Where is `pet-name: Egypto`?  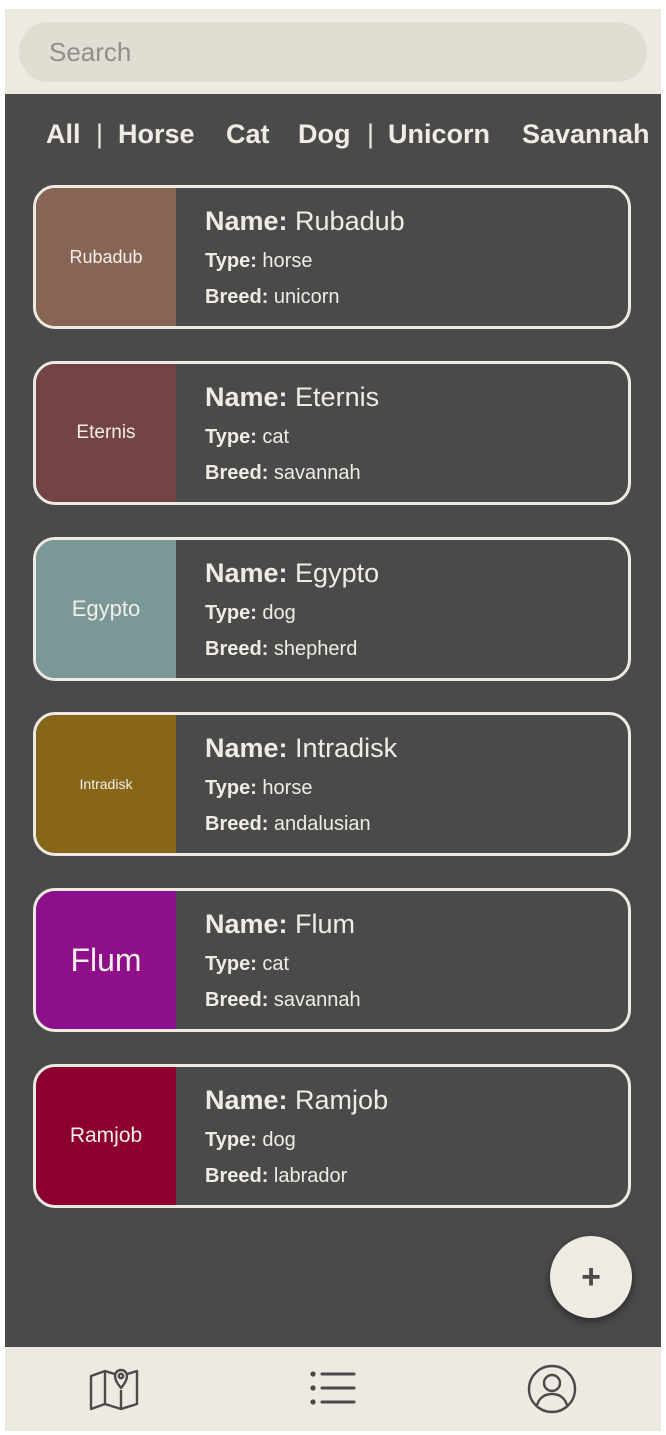
pet-name: Egypto is located at coordinates (337, 573).